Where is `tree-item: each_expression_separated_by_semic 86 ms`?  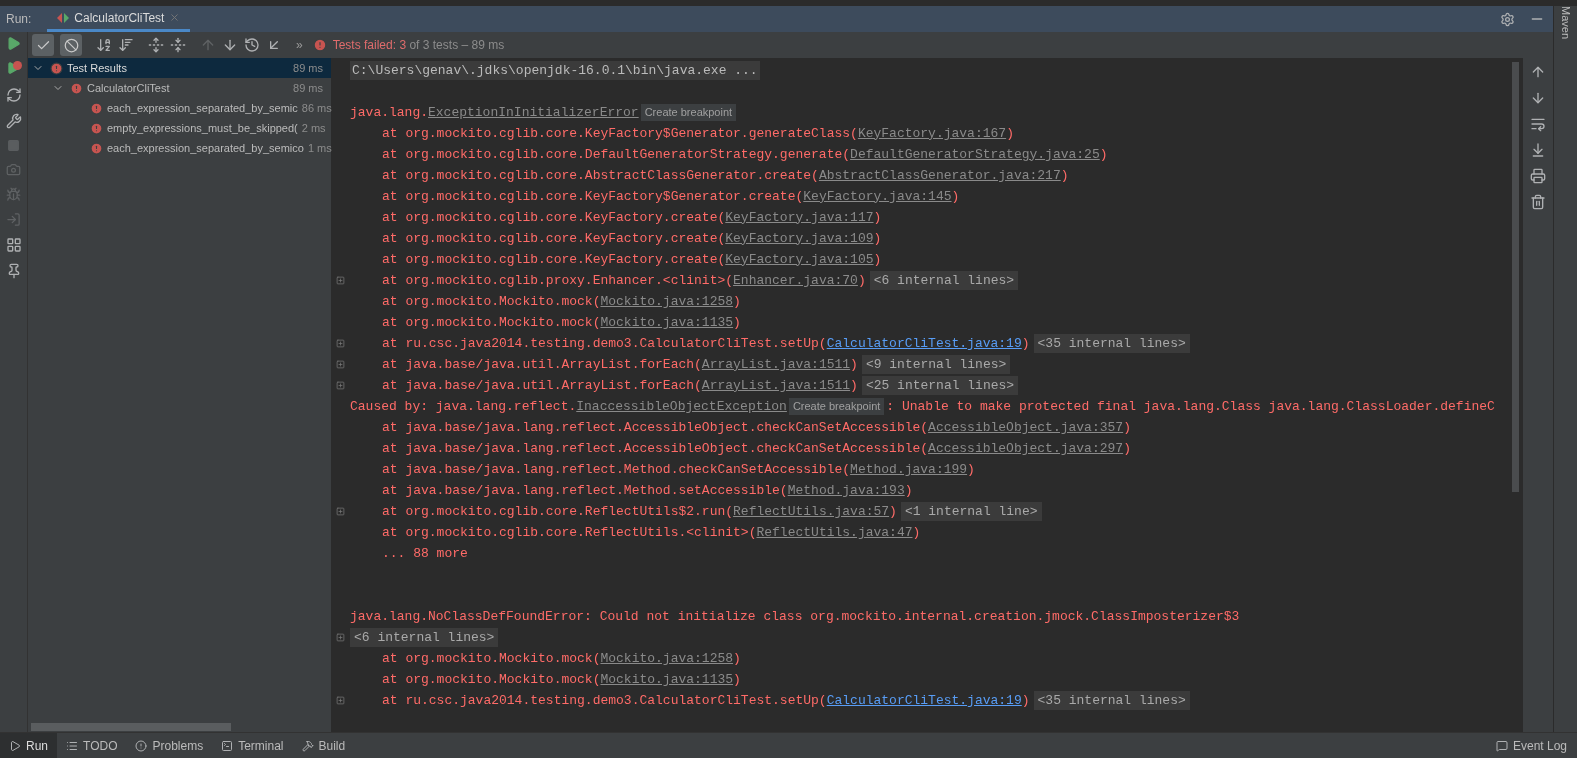
tree-item: each_expression_separated_by_semic 86 ms is located at coordinates (179, 108).